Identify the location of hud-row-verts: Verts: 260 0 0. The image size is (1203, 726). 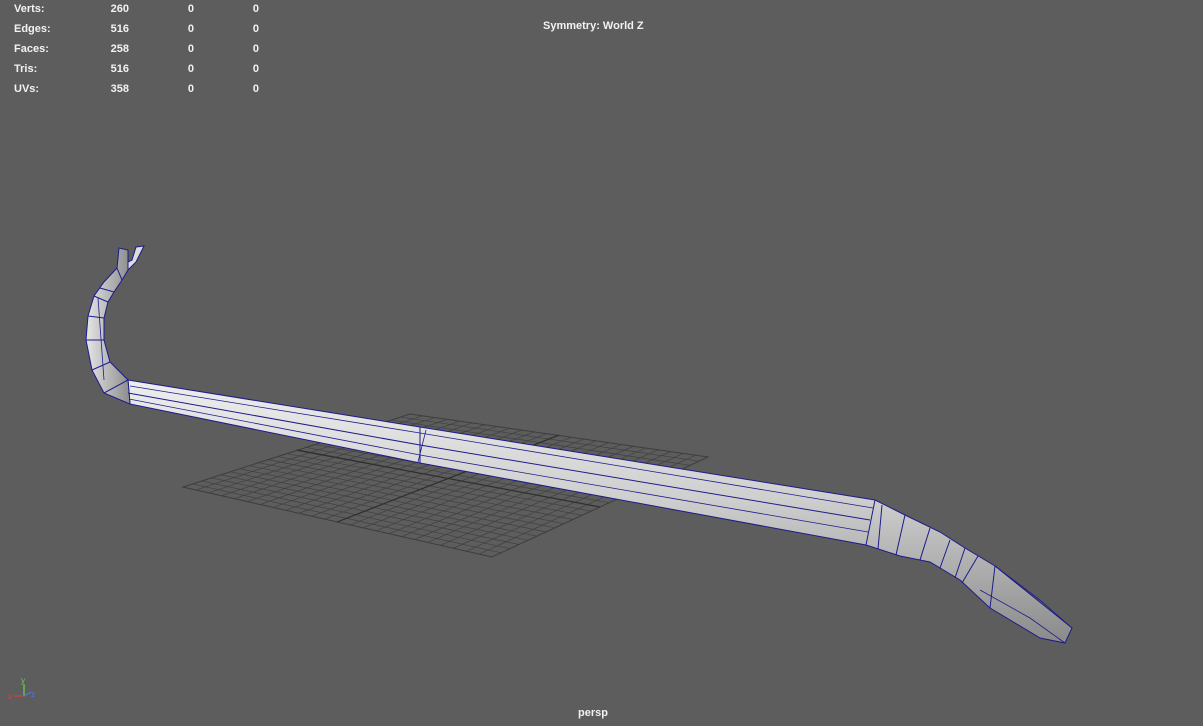
(150, 9).